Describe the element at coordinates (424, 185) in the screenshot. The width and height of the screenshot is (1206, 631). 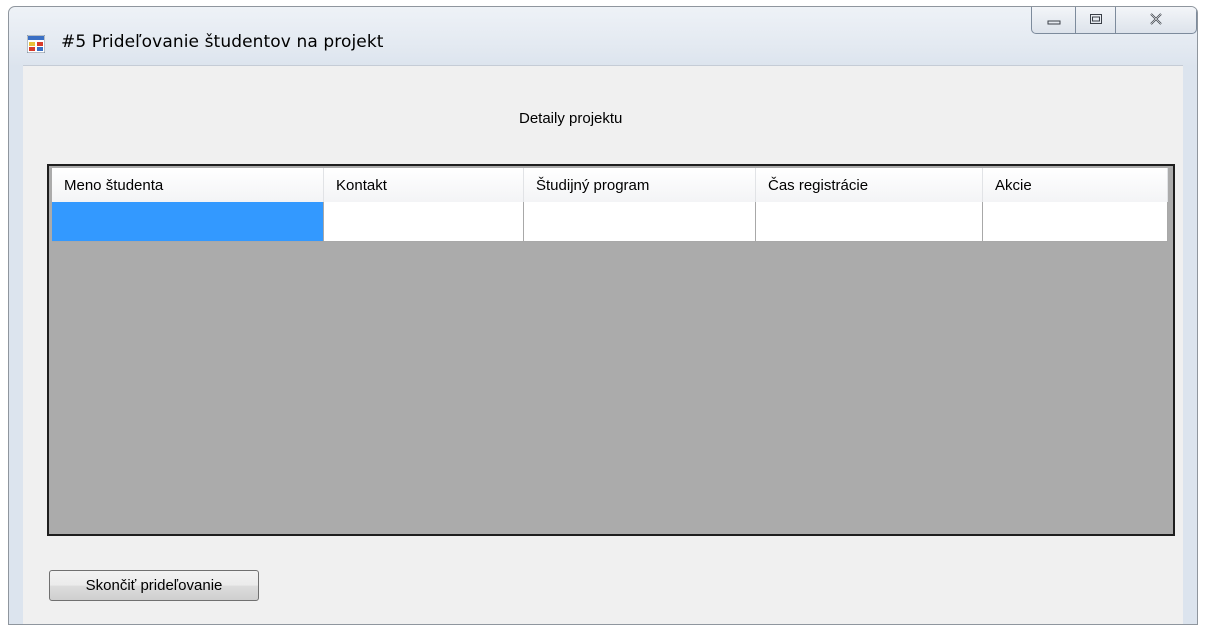
I see `column-header-contact: Kontakt` at that location.